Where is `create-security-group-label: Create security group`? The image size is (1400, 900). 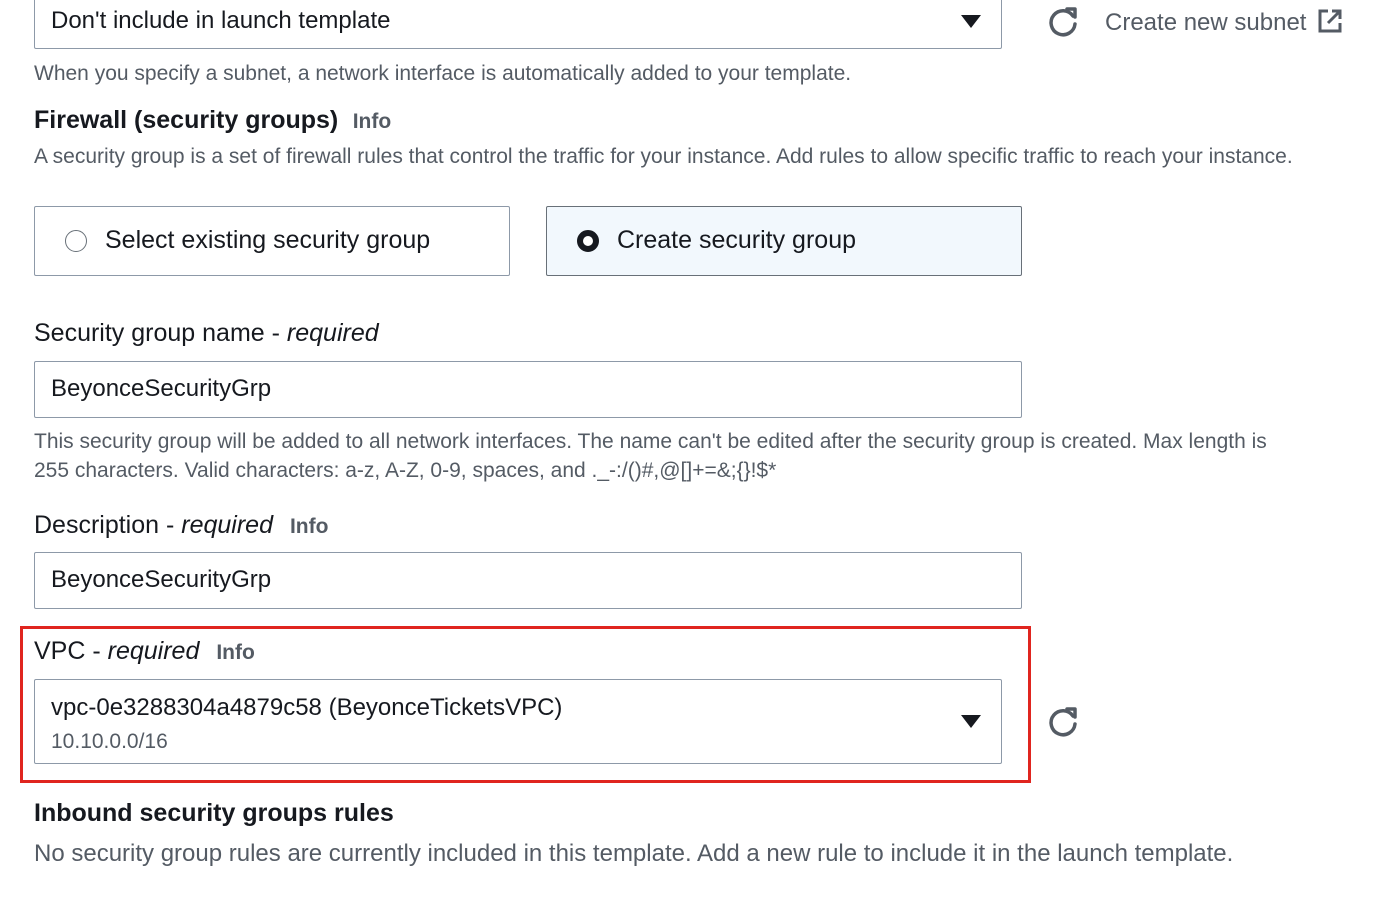
create-security-group-label: Create security group is located at coordinates (737, 240).